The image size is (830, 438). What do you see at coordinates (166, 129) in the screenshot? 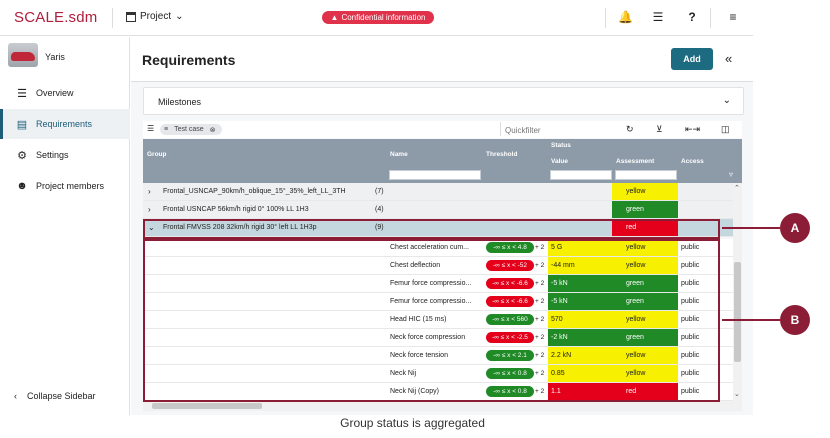
I see `grid-icon: ≡` at bounding box center [166, 129].